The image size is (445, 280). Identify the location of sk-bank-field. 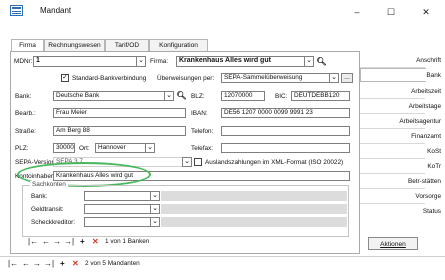
(122, 196).